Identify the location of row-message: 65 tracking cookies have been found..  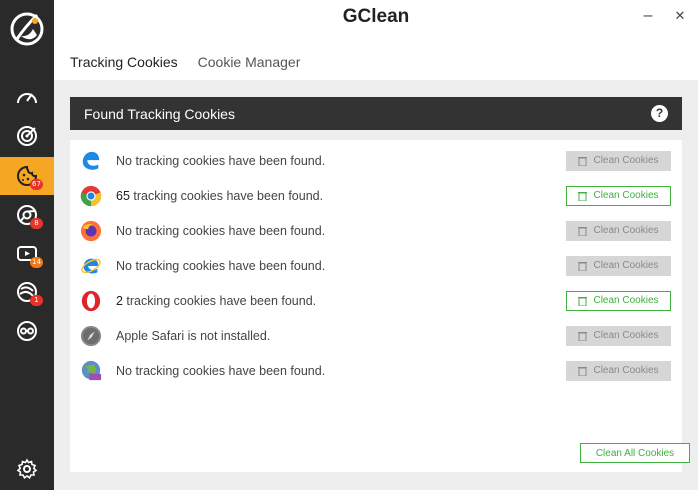
(219, 196).